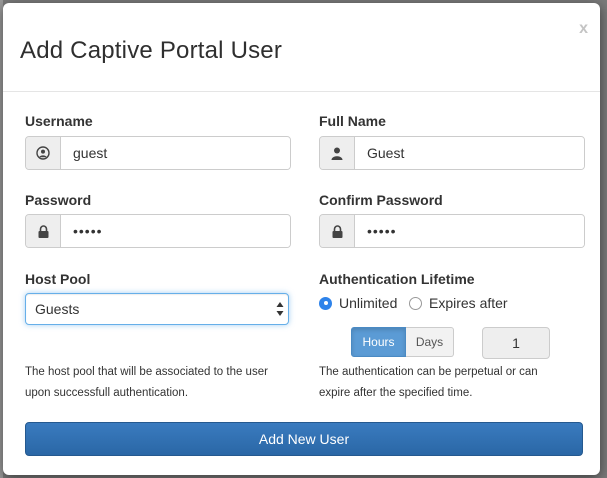  I want to click on radio-expires-after-button, so click(415, 303).